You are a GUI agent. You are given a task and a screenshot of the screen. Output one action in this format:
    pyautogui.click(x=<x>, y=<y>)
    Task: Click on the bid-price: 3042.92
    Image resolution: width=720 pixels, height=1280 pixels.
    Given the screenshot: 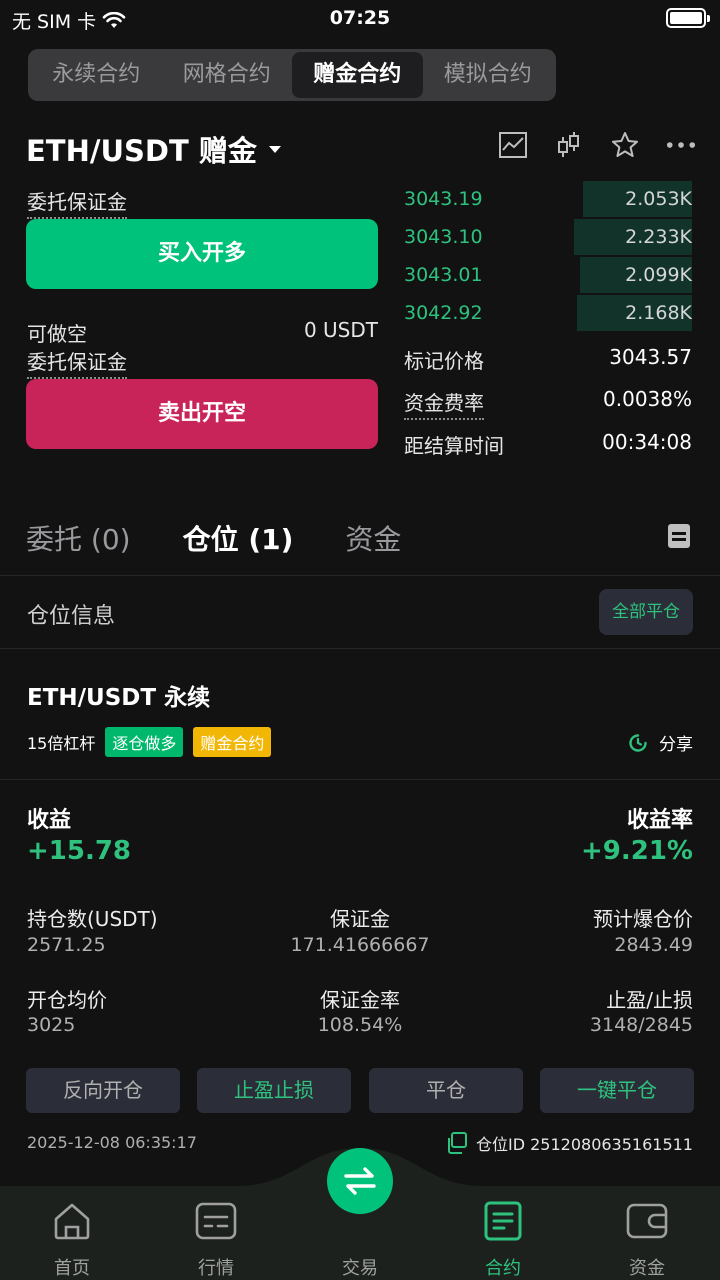 What is the action you would take?
    pyautogui.click(x=443, y=313)
    